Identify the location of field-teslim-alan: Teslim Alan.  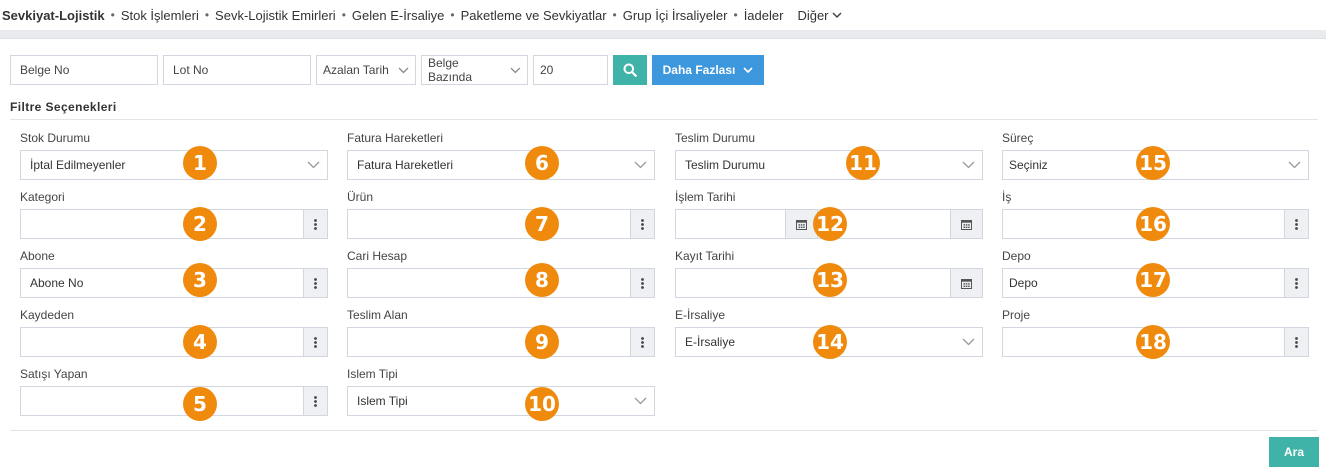
(501, 332).